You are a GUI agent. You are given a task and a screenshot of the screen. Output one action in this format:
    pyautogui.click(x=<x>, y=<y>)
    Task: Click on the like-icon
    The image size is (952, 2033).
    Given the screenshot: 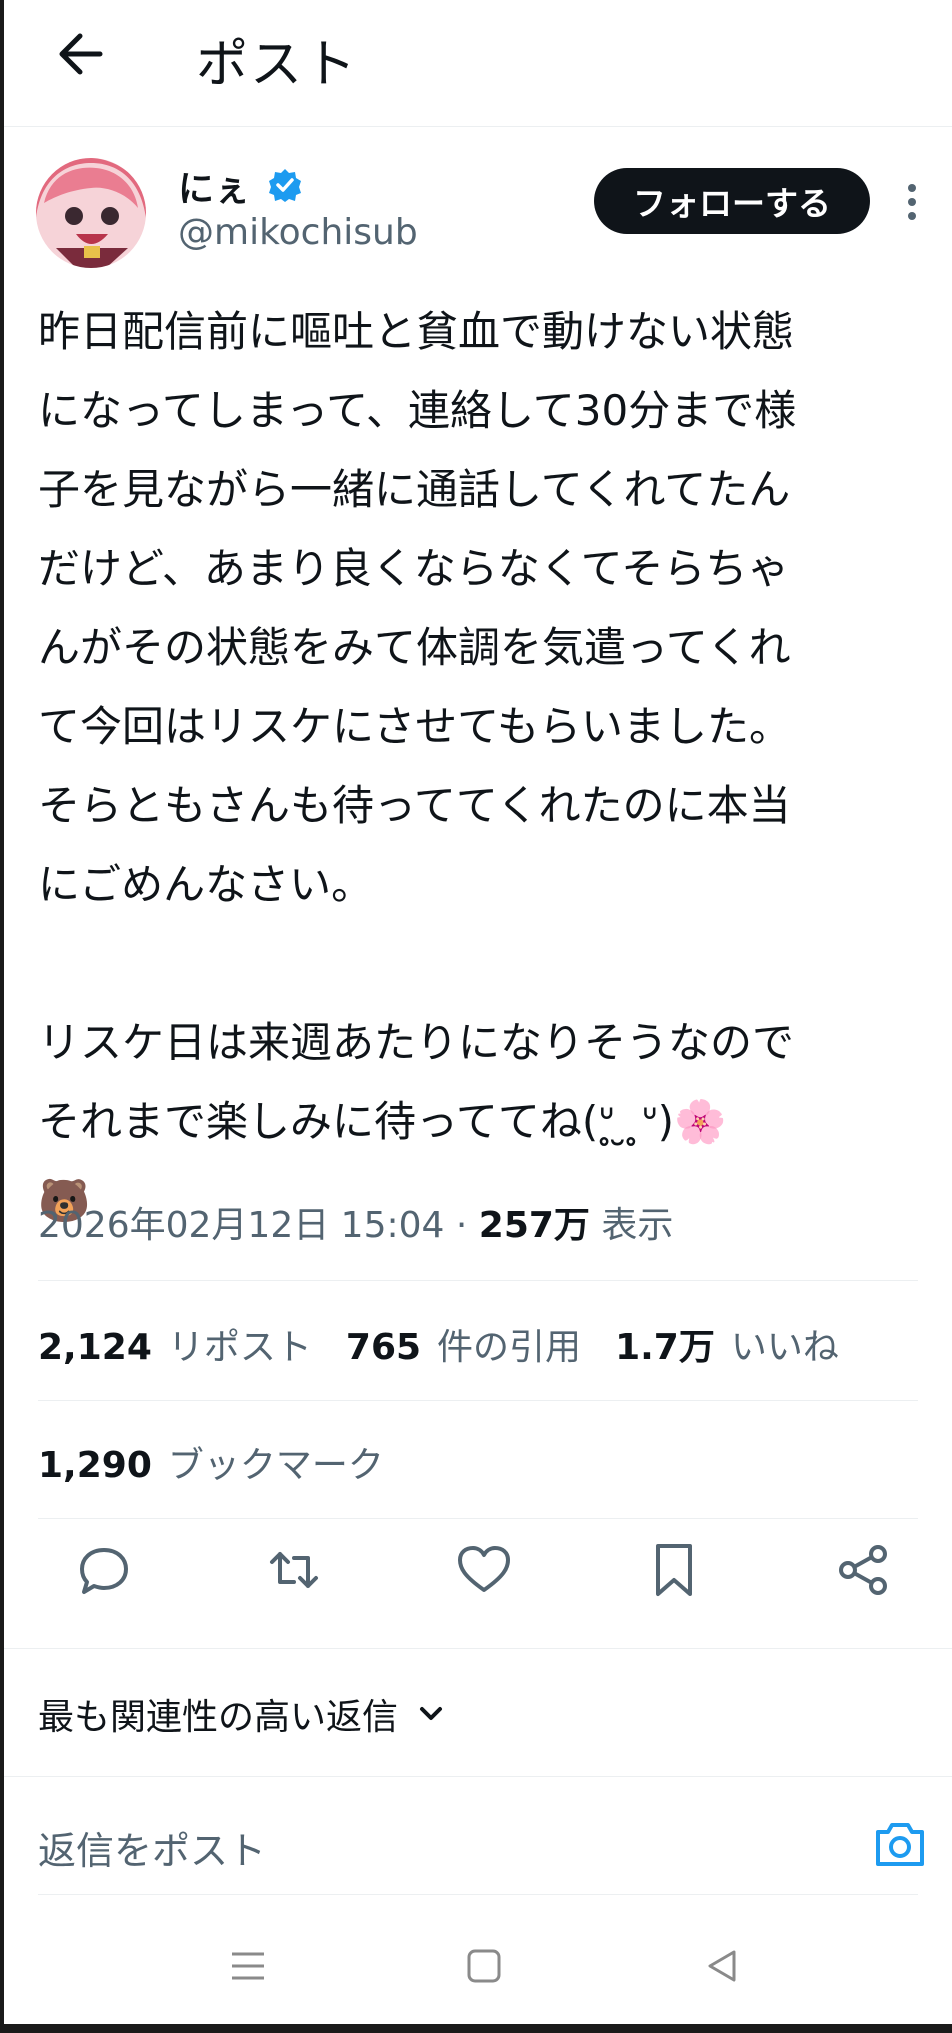 What is the action you would take?
    pyautogui.click(x=484, y=1570)
    